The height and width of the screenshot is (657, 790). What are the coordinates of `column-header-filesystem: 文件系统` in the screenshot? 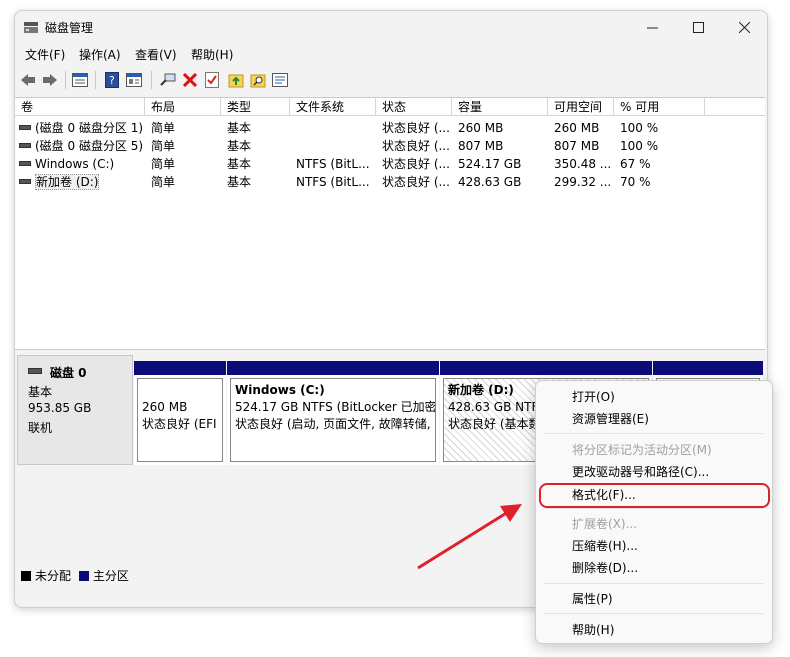 It's located at (333, 107).